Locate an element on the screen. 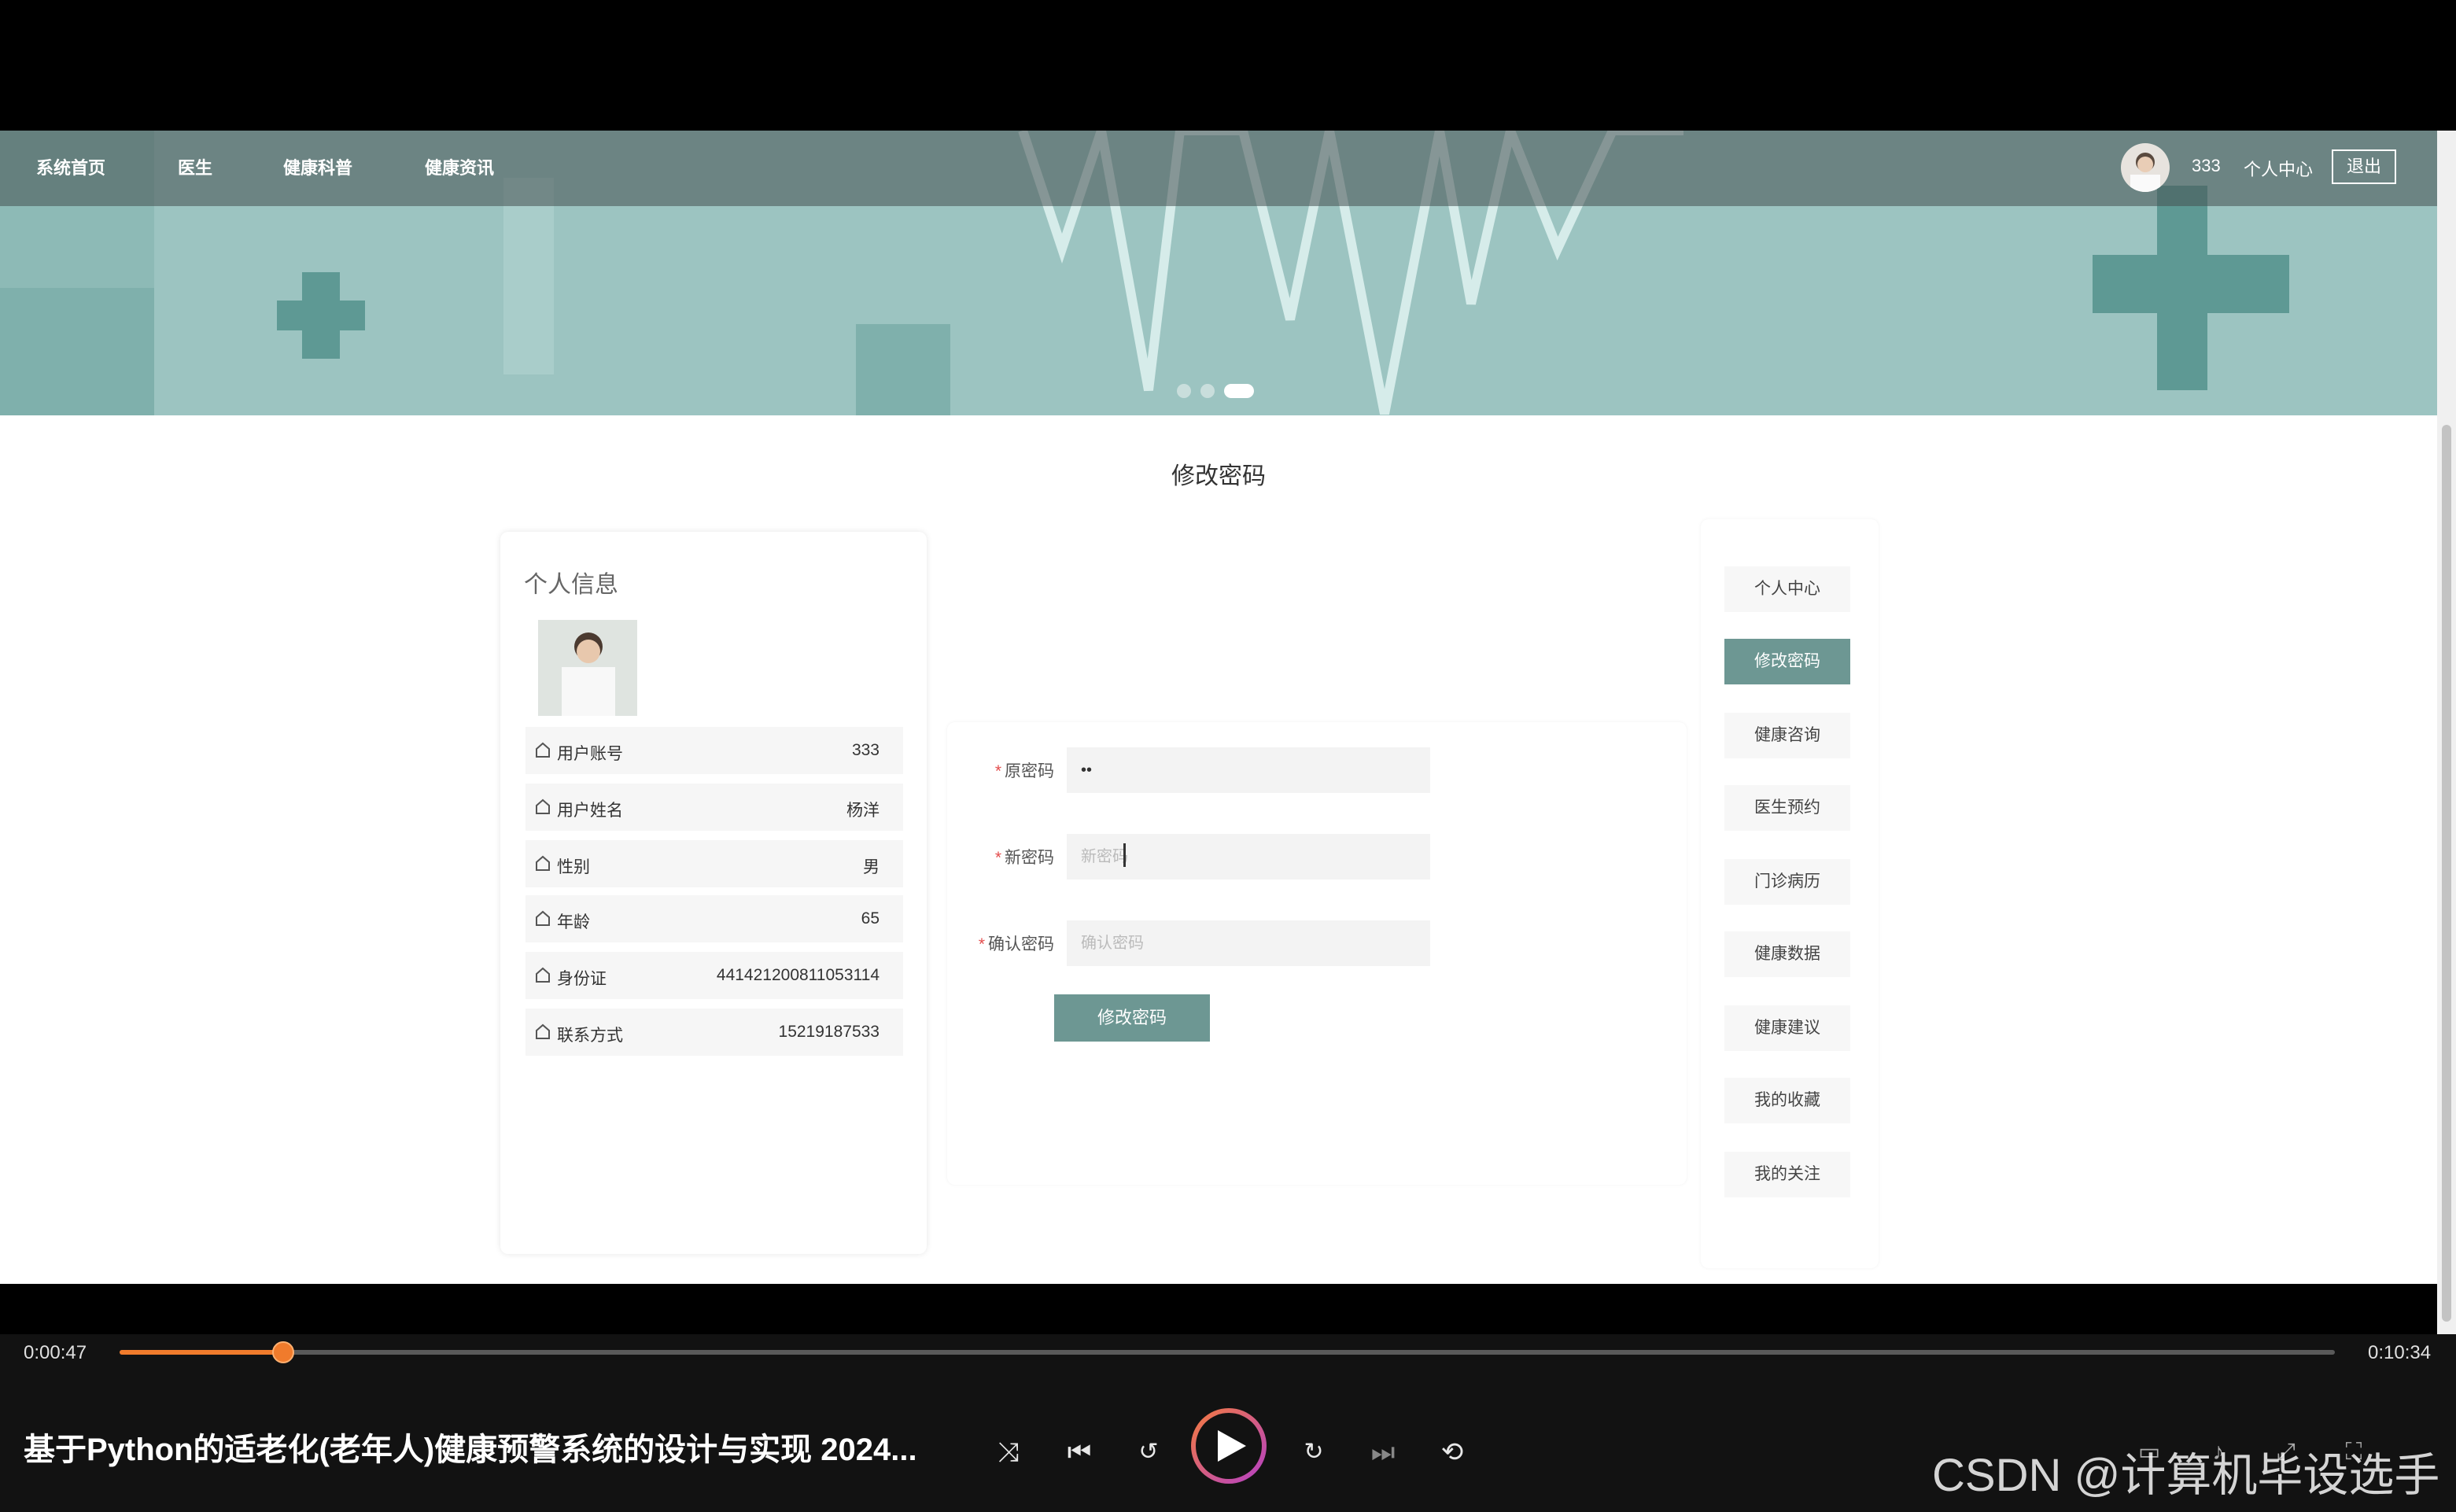 The height and width of the screenshot is (1512, 2456). new-password-input is located at coordinates (1248, 857).